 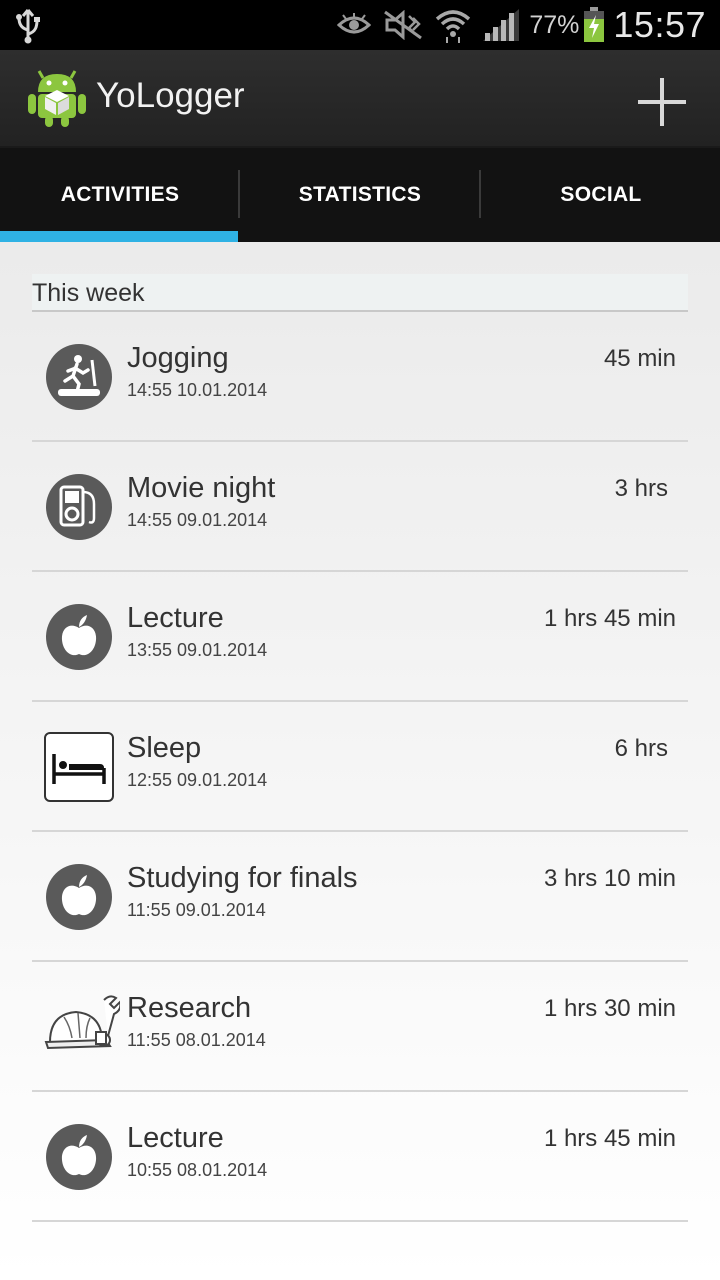 I want to click on plus-icon, so click(x=662, y=102).